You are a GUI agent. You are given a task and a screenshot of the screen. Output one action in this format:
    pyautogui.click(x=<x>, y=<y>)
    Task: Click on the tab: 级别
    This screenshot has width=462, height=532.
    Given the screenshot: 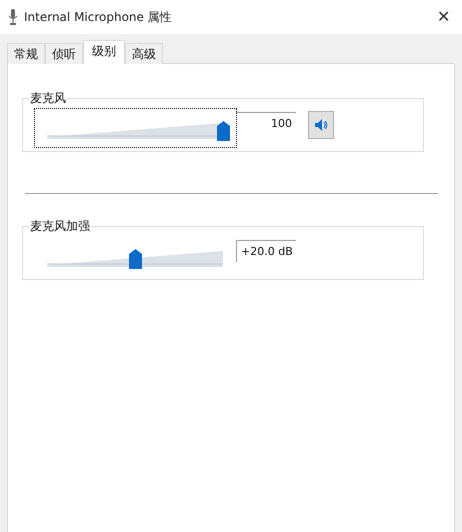 What is the action you would take?
    pyautogui.click(x=104, y=52)
    